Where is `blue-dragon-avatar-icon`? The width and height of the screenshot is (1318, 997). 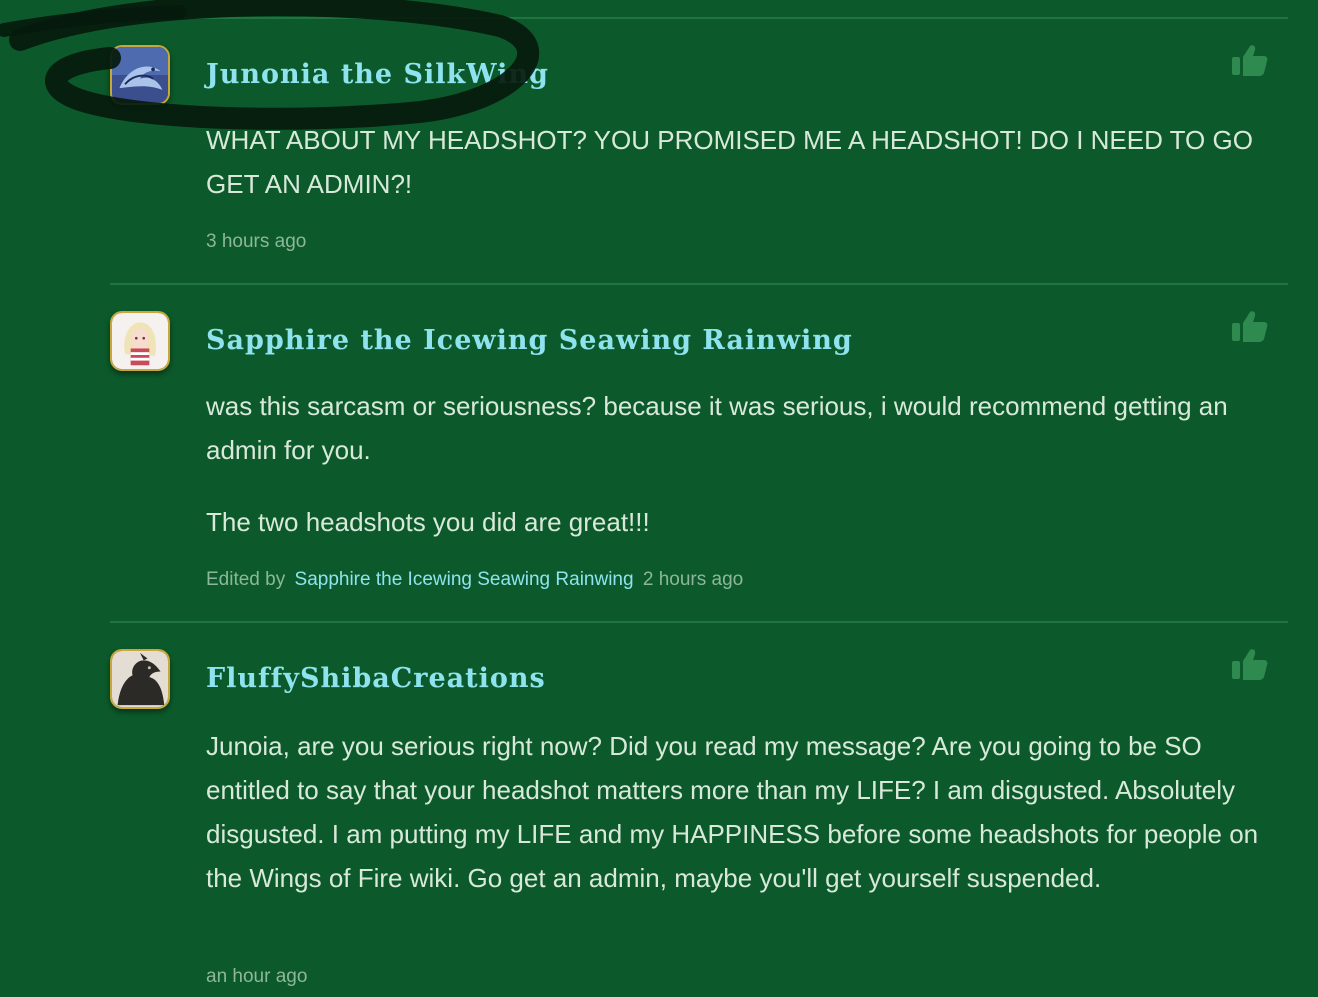
blue-dragon-avatar-icon is located at coordinates (140, 75).